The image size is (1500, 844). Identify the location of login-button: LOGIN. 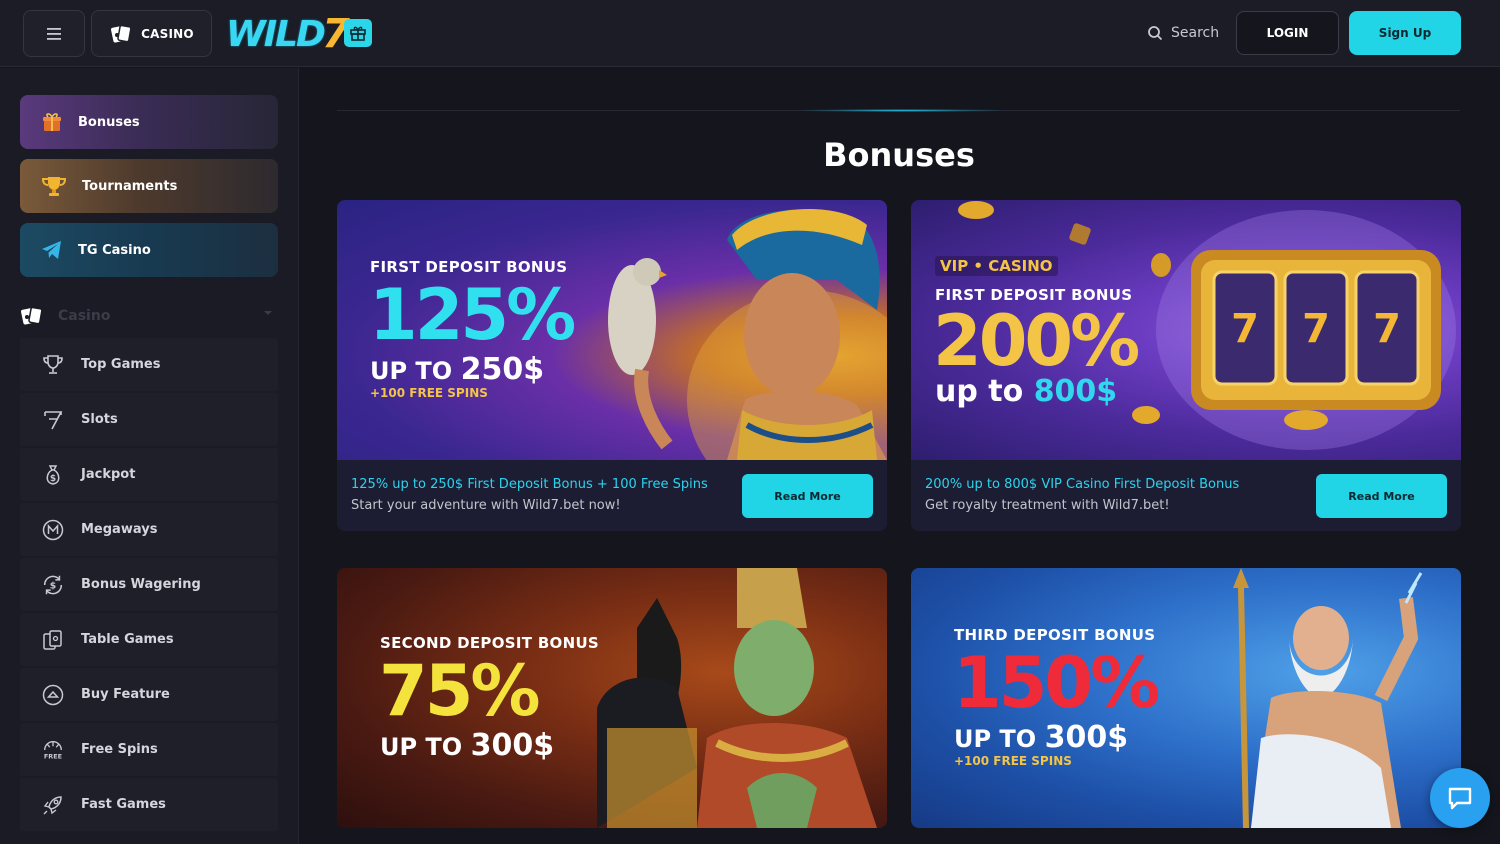
(1287, 33).